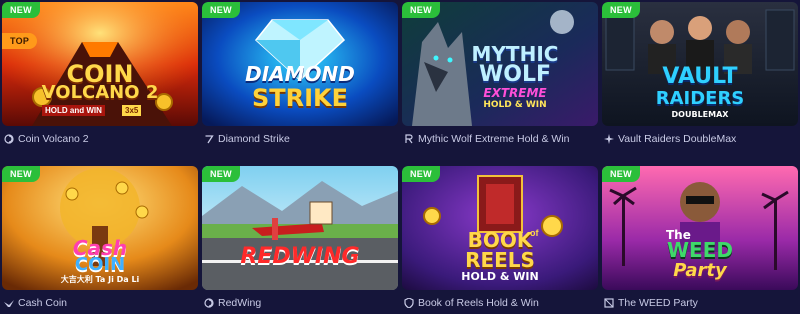  I want to click on sparkle-icon, so click(609, 139).